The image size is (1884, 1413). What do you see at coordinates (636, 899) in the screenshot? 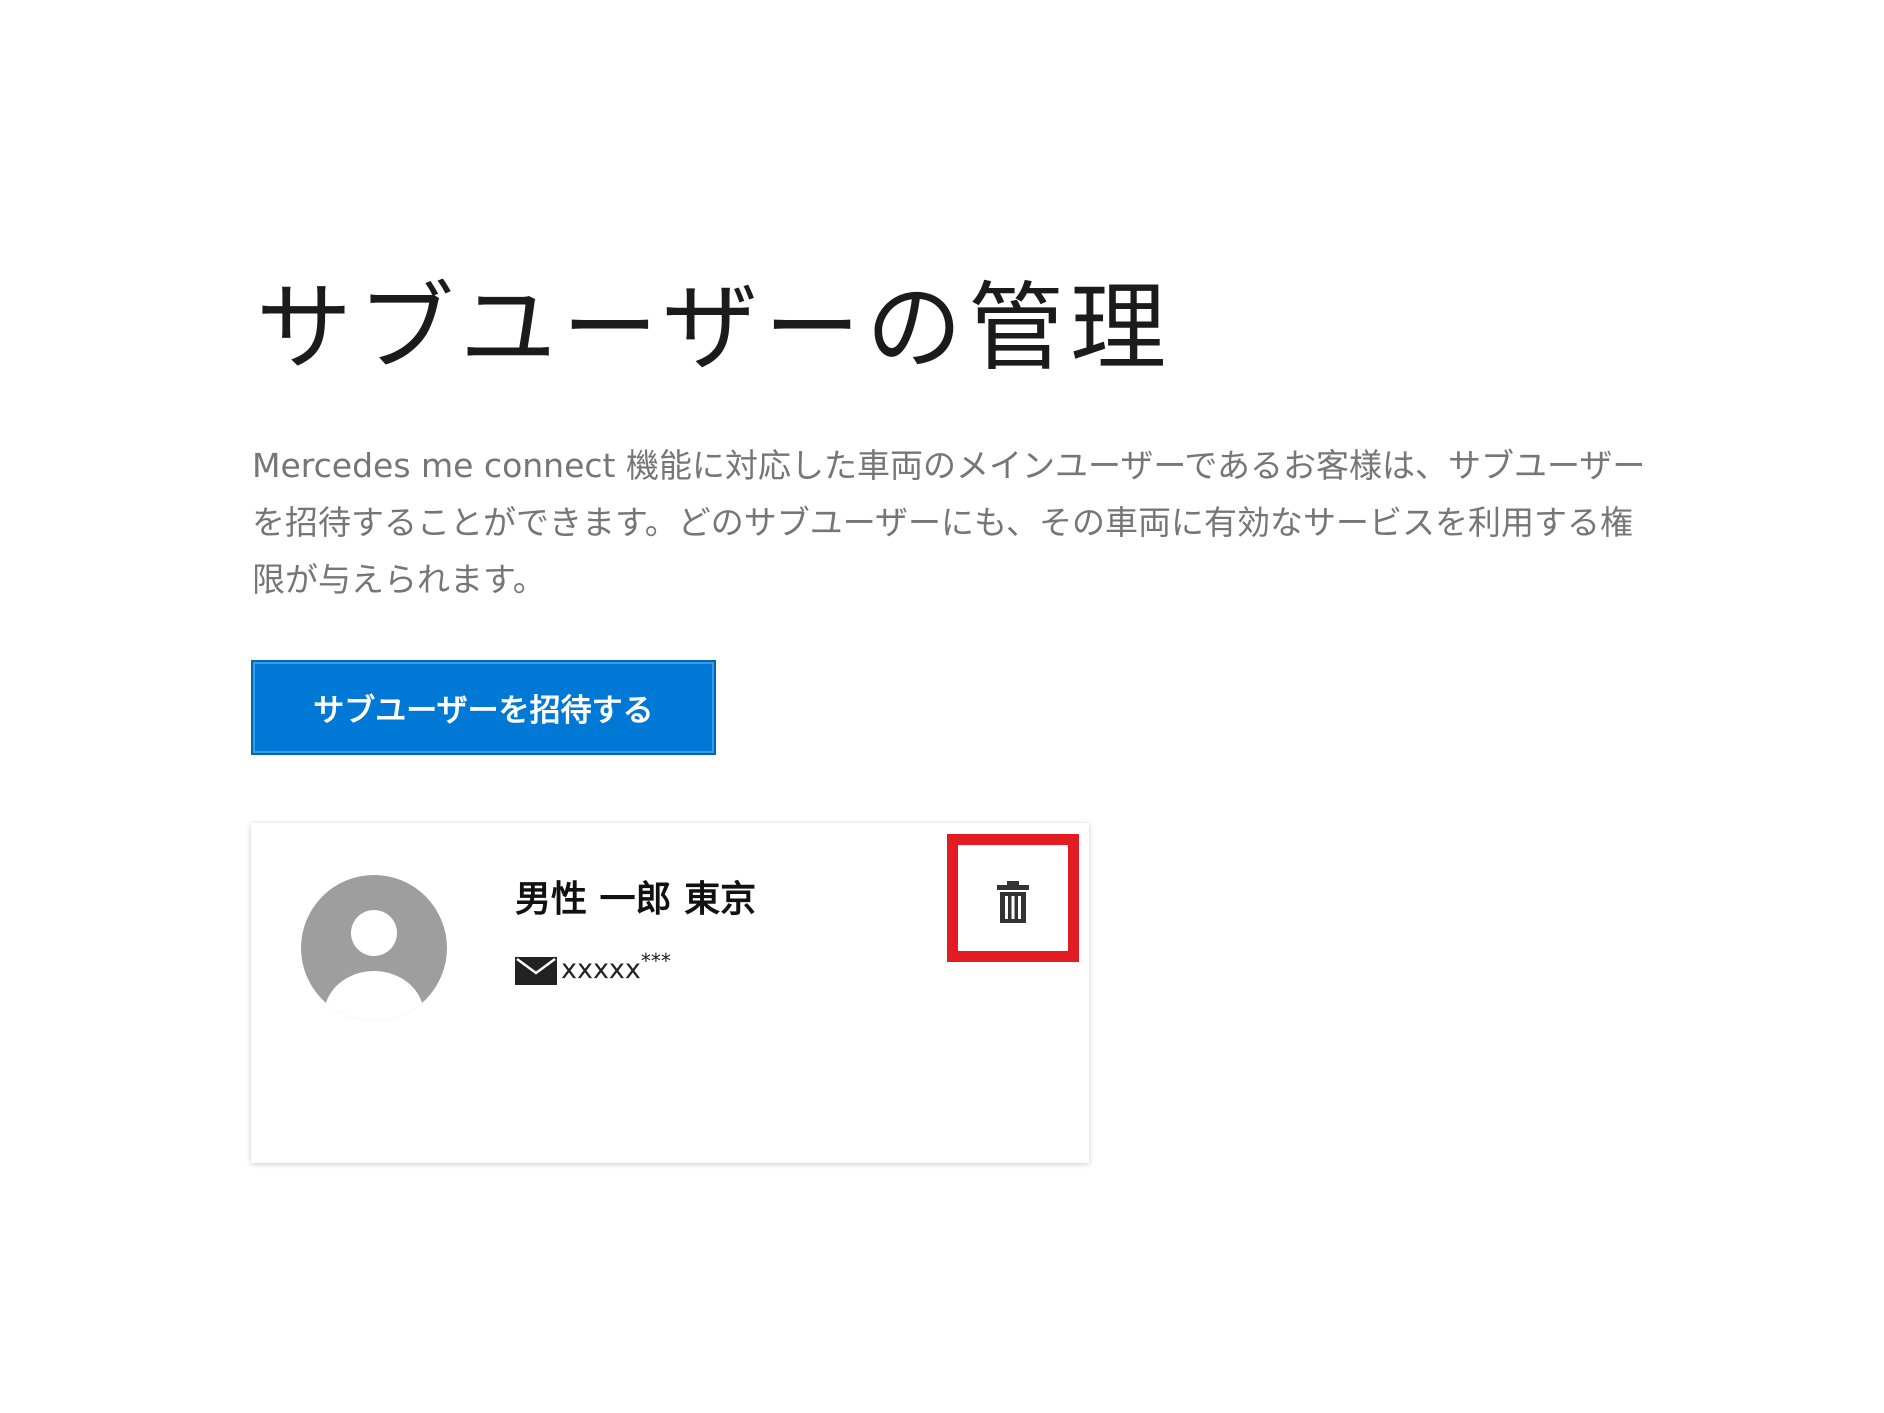
I see `sub-user-name: 男性 一郎 東京` at bounding box center [636, 899].